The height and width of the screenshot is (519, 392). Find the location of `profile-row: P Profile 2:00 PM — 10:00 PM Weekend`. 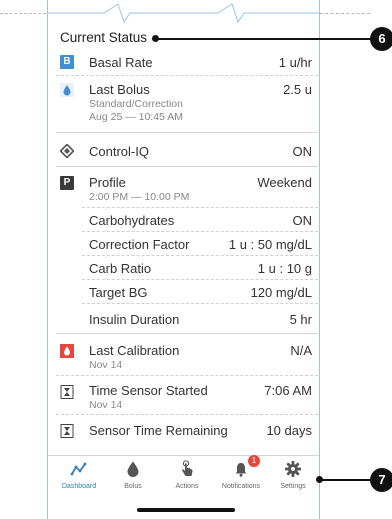

profile-row: P Profile 2:00 PM — 10:00 PM Weekend is located at coordinates (187, 189).